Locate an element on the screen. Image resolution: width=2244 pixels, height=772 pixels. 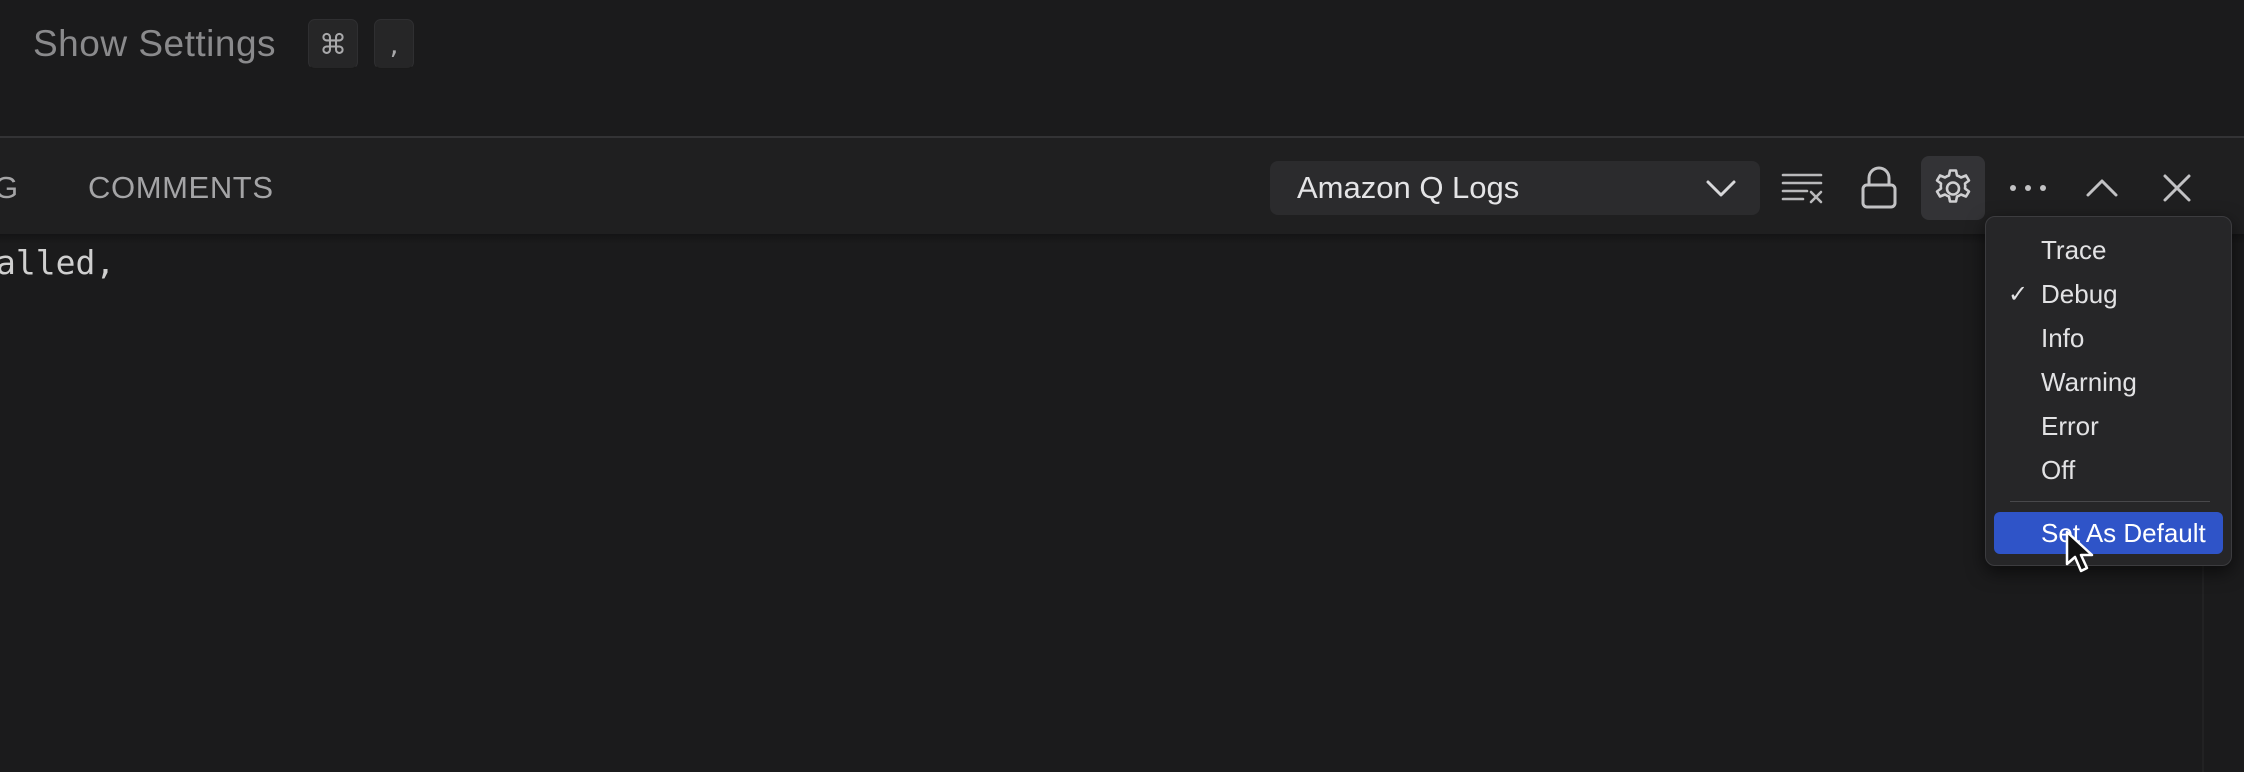
clear-output-icon is located at coordinates (1802, 188).